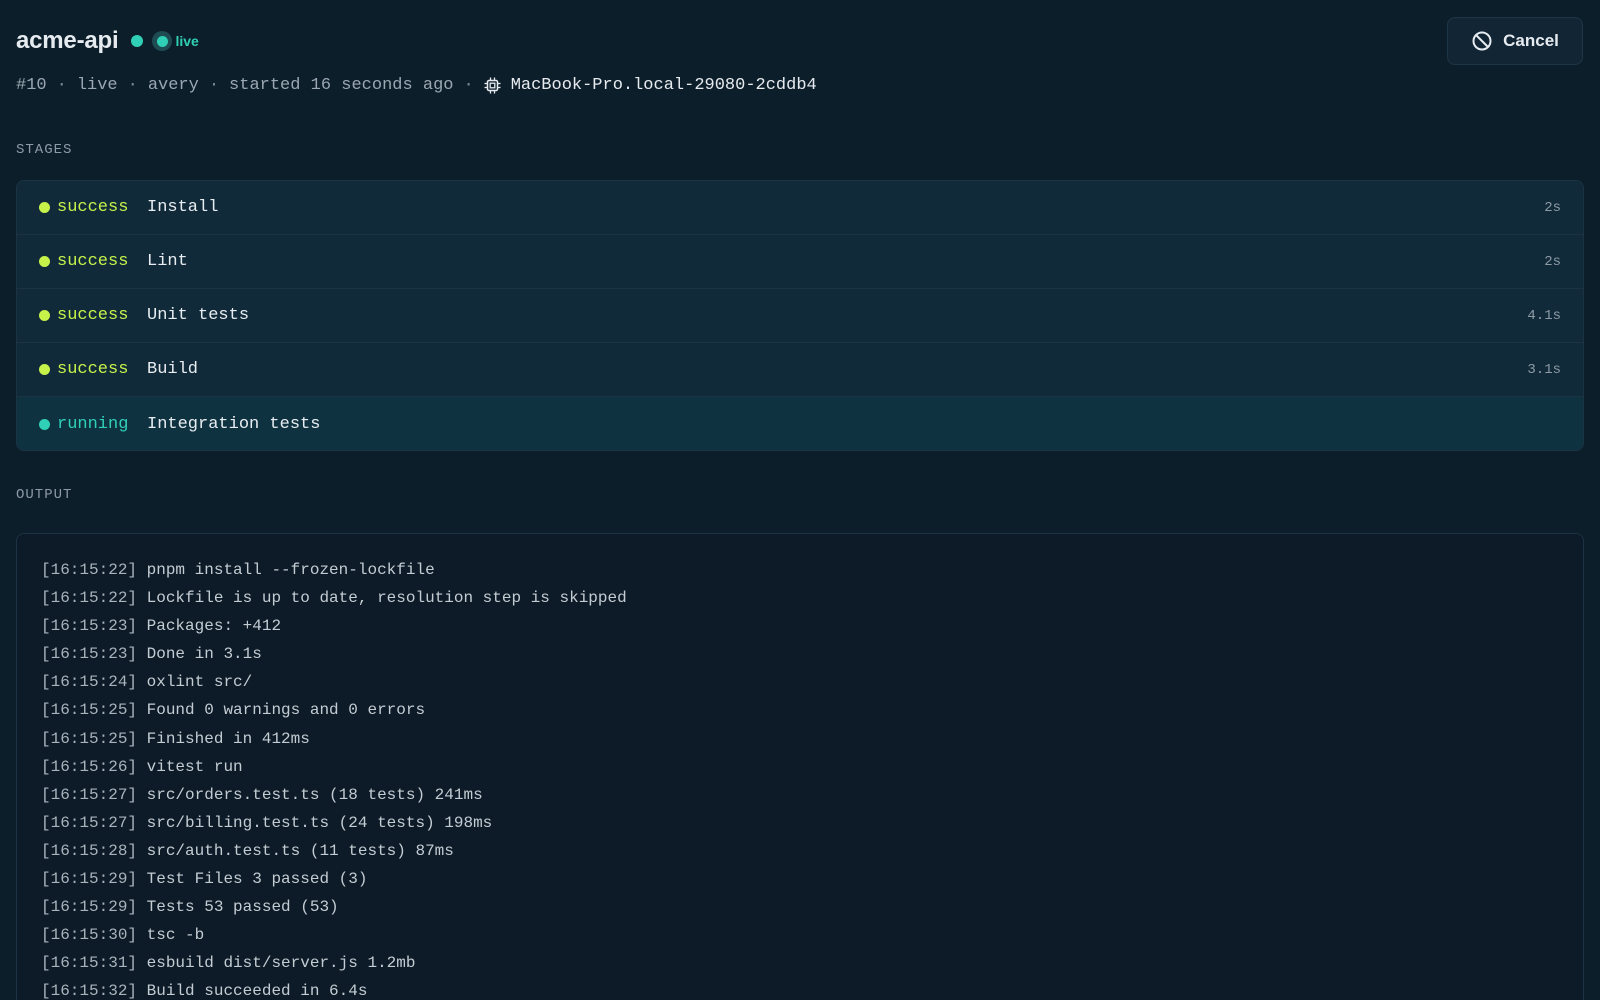 This screenshot has width=1600, height=1000. What do you see at coordinates (167, 261) in the screenshot?
I see `stage-name: Lint` at bounding box center [167, 261].